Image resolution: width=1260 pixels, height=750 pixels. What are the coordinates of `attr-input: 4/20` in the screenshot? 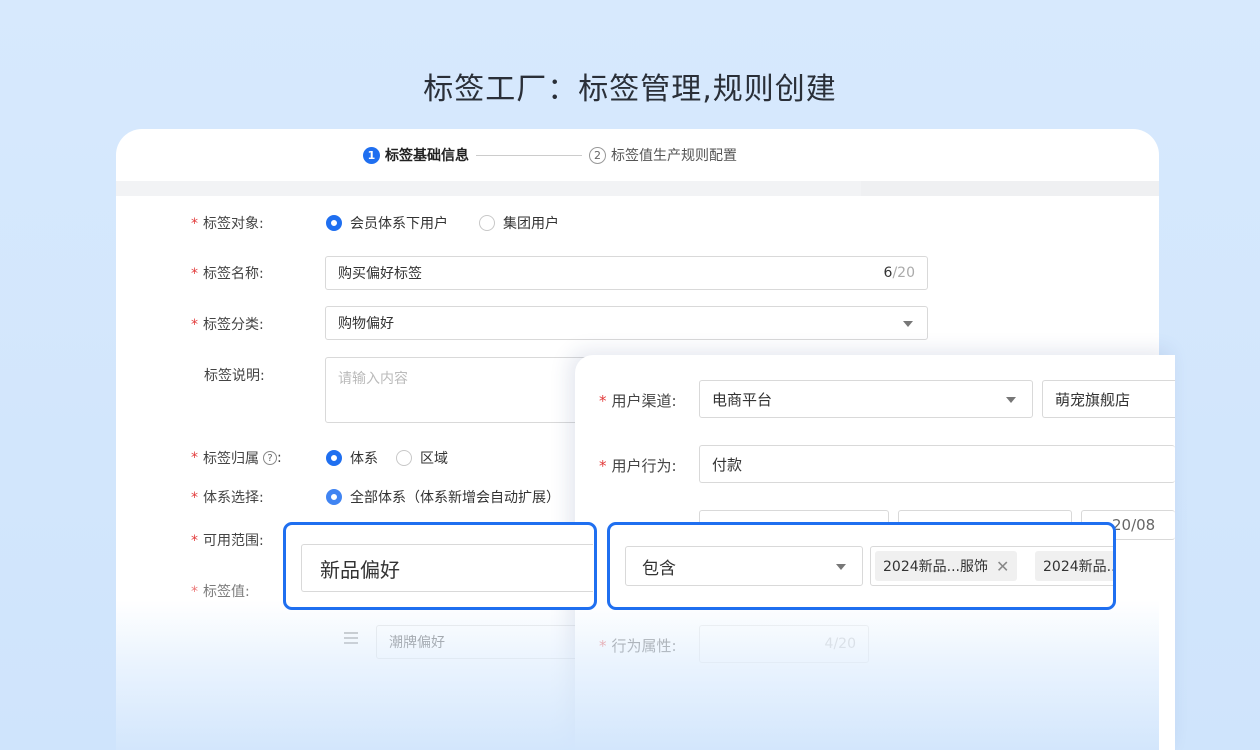 It's located at (784, 644).